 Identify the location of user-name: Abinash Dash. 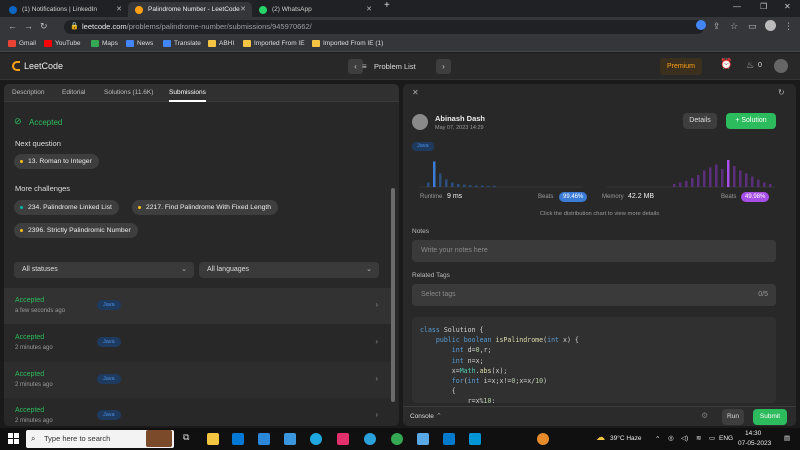
(460, 118).